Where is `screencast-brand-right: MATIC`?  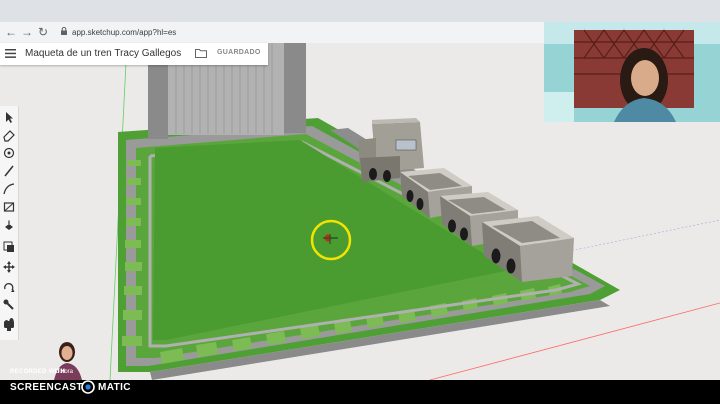
screencast-brand-right: MATIC is located at coordinates (114, 387).